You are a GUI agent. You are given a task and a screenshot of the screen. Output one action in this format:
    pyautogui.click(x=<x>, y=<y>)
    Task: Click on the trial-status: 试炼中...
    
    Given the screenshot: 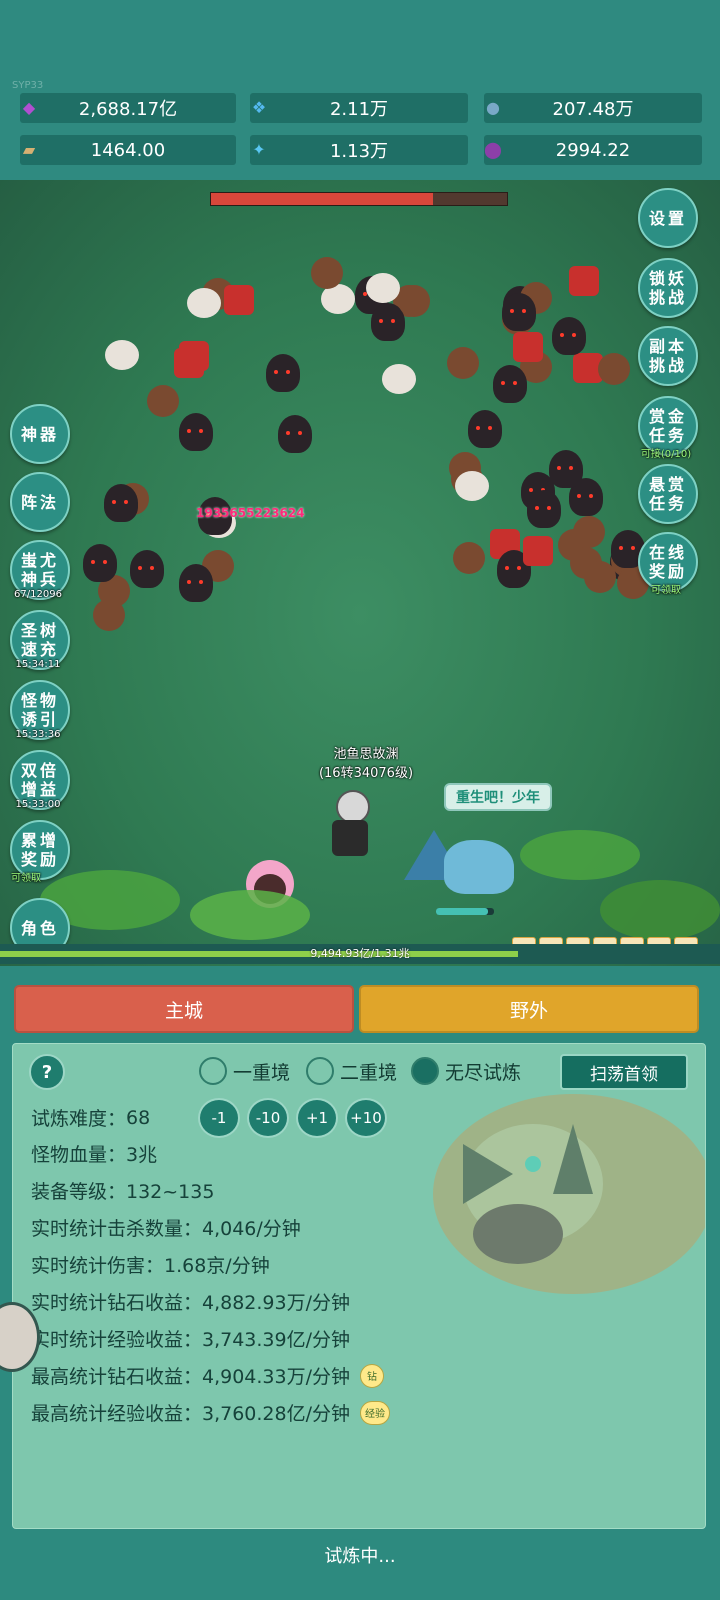 What is the action you would take?
    pyautogui.click(x=360, y=1556)
    